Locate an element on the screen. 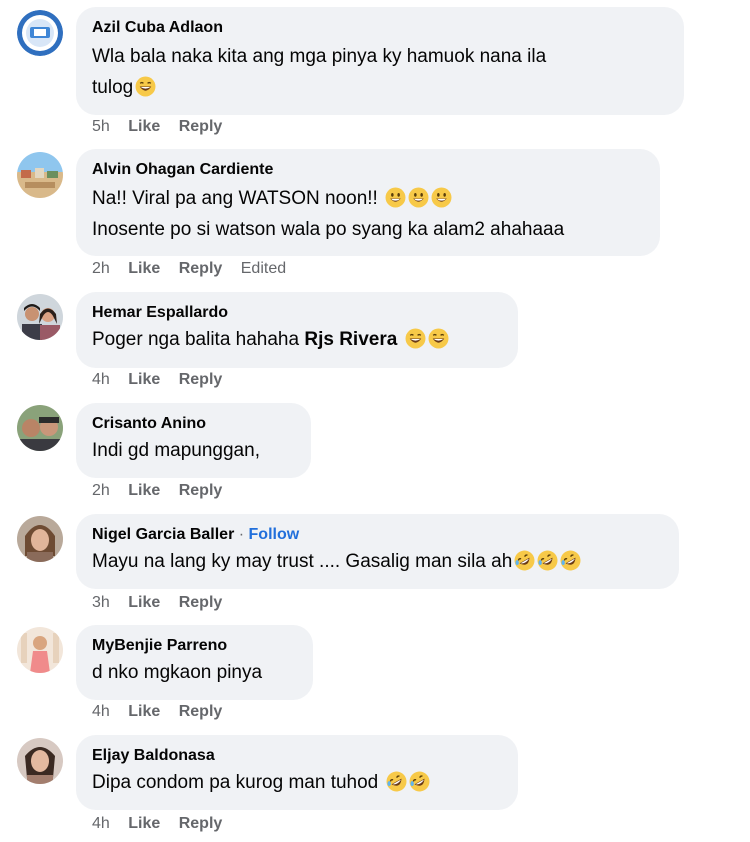 Image resolution: width=750 pixels, height=842 pixels. follow-button: Follow is located at coordinates (274, 534).